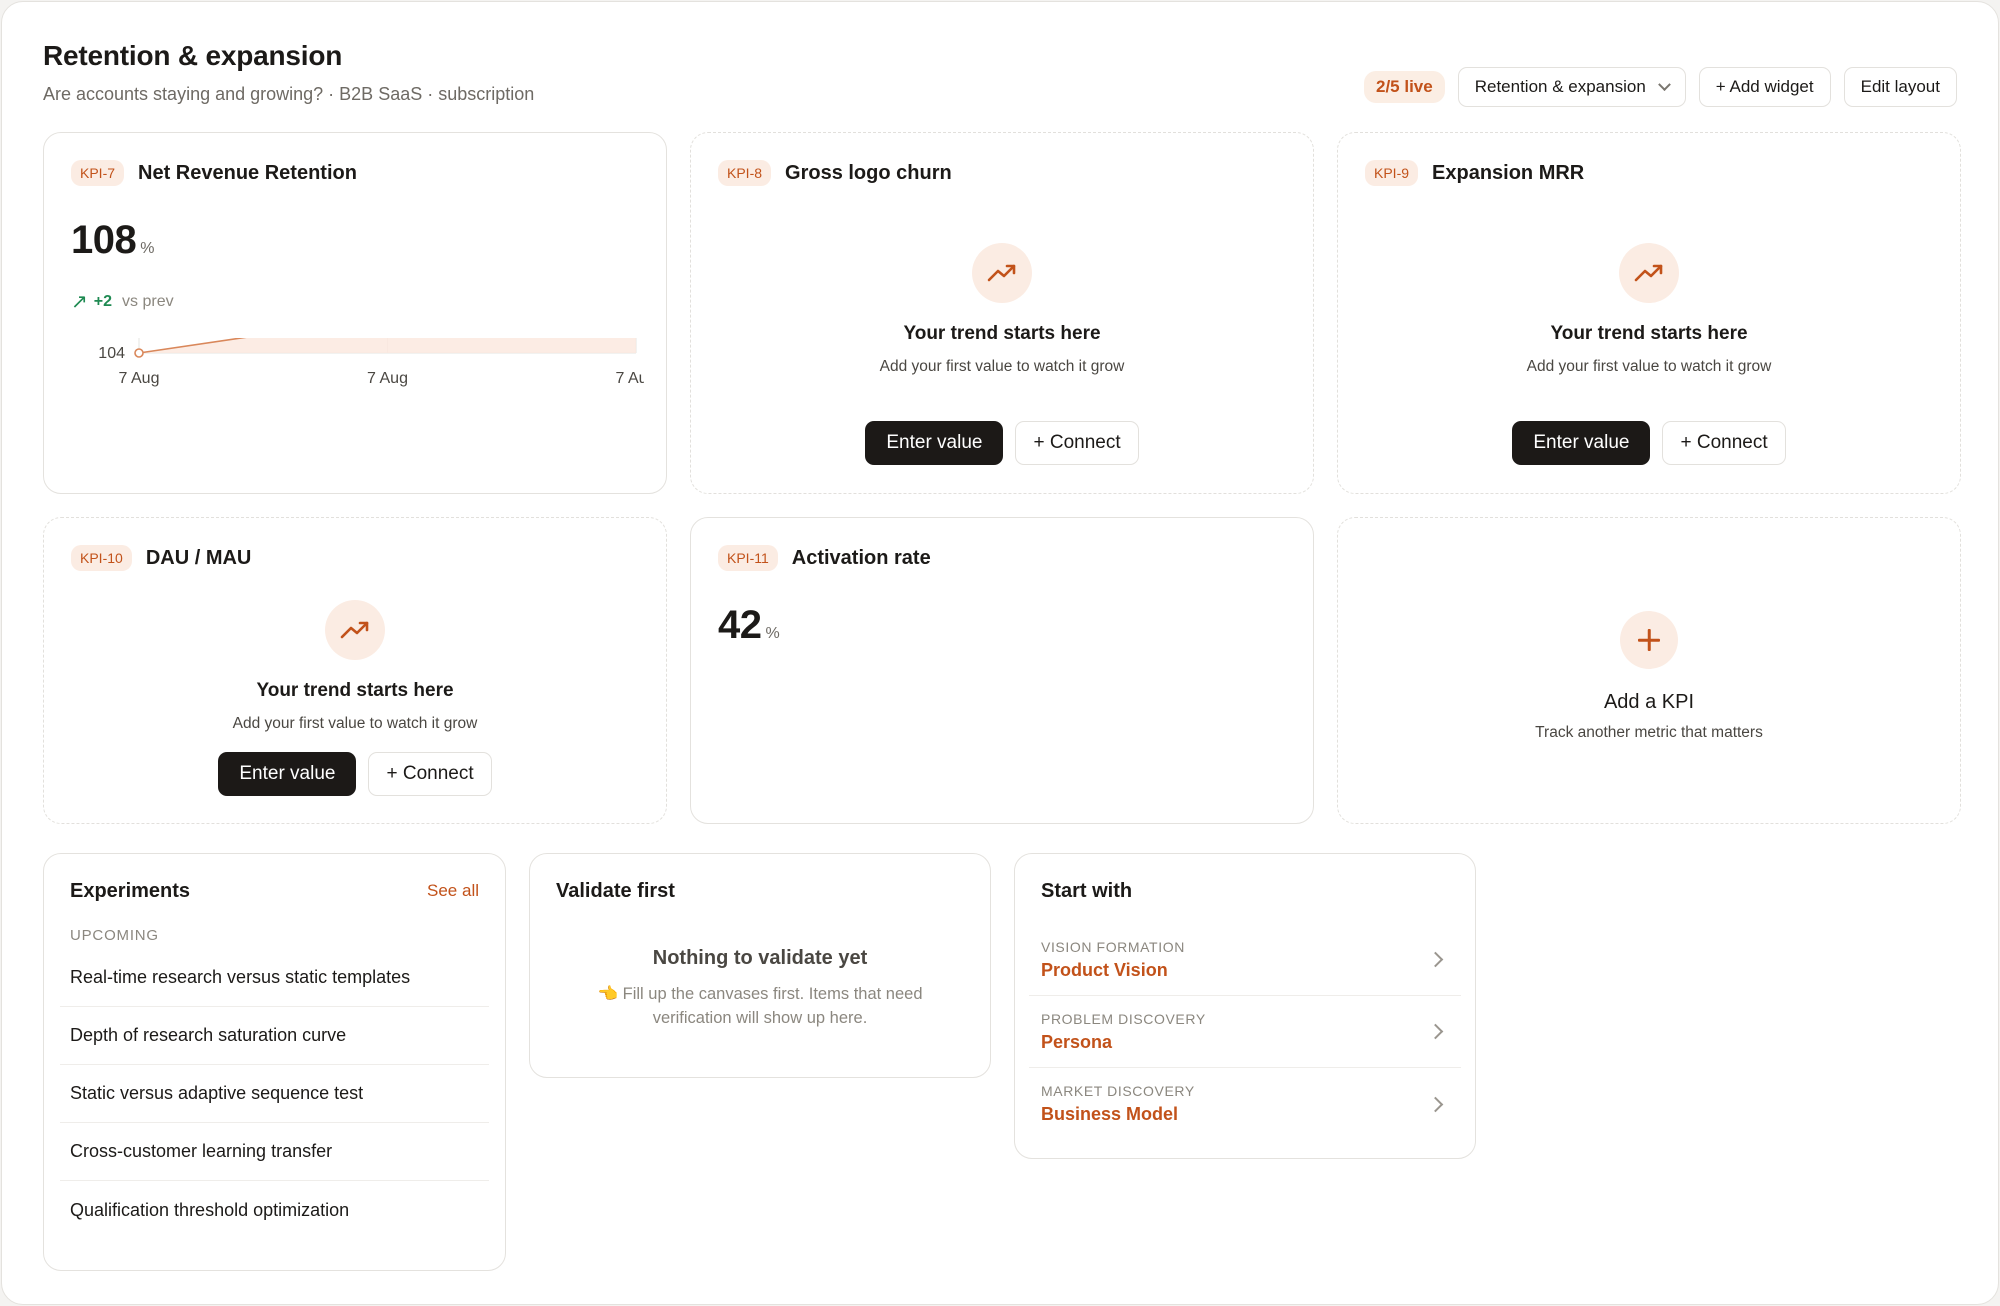 Image resolution: width=2000 pixels, height=1306 pixels. Describe the element at coordinates (148, 301) in the screenshot. I see `kpi-delta-label: vs prev` at that location.